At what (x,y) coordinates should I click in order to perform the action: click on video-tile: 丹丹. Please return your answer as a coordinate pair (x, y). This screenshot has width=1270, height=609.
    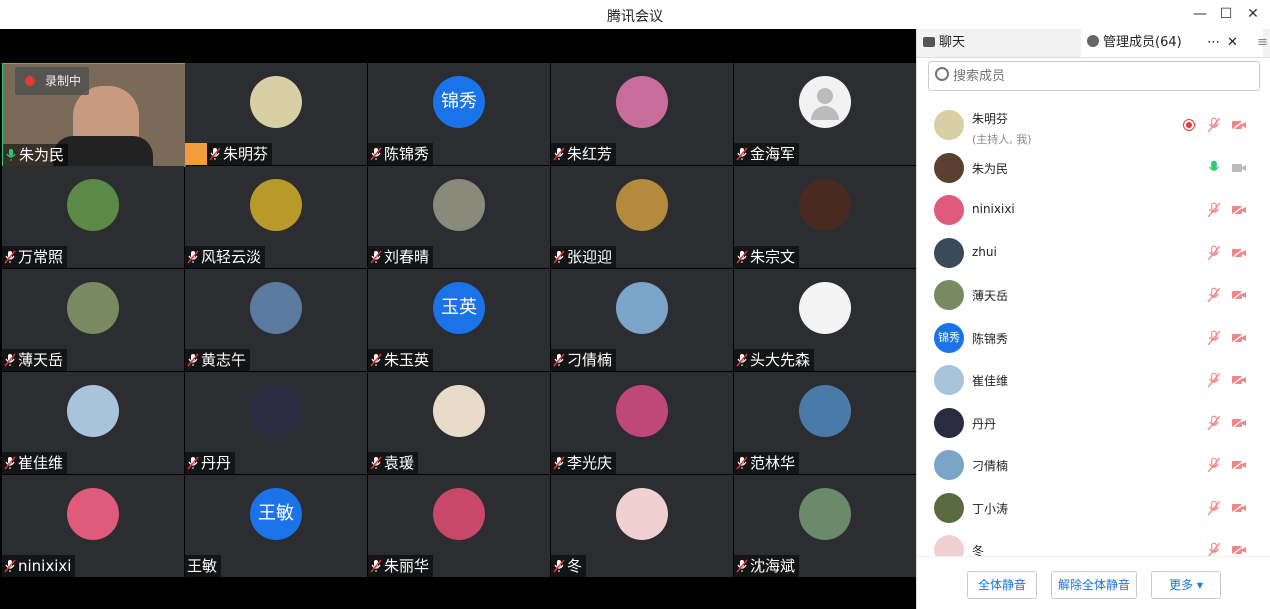
    Looking at the image, I should click on (276, 423).